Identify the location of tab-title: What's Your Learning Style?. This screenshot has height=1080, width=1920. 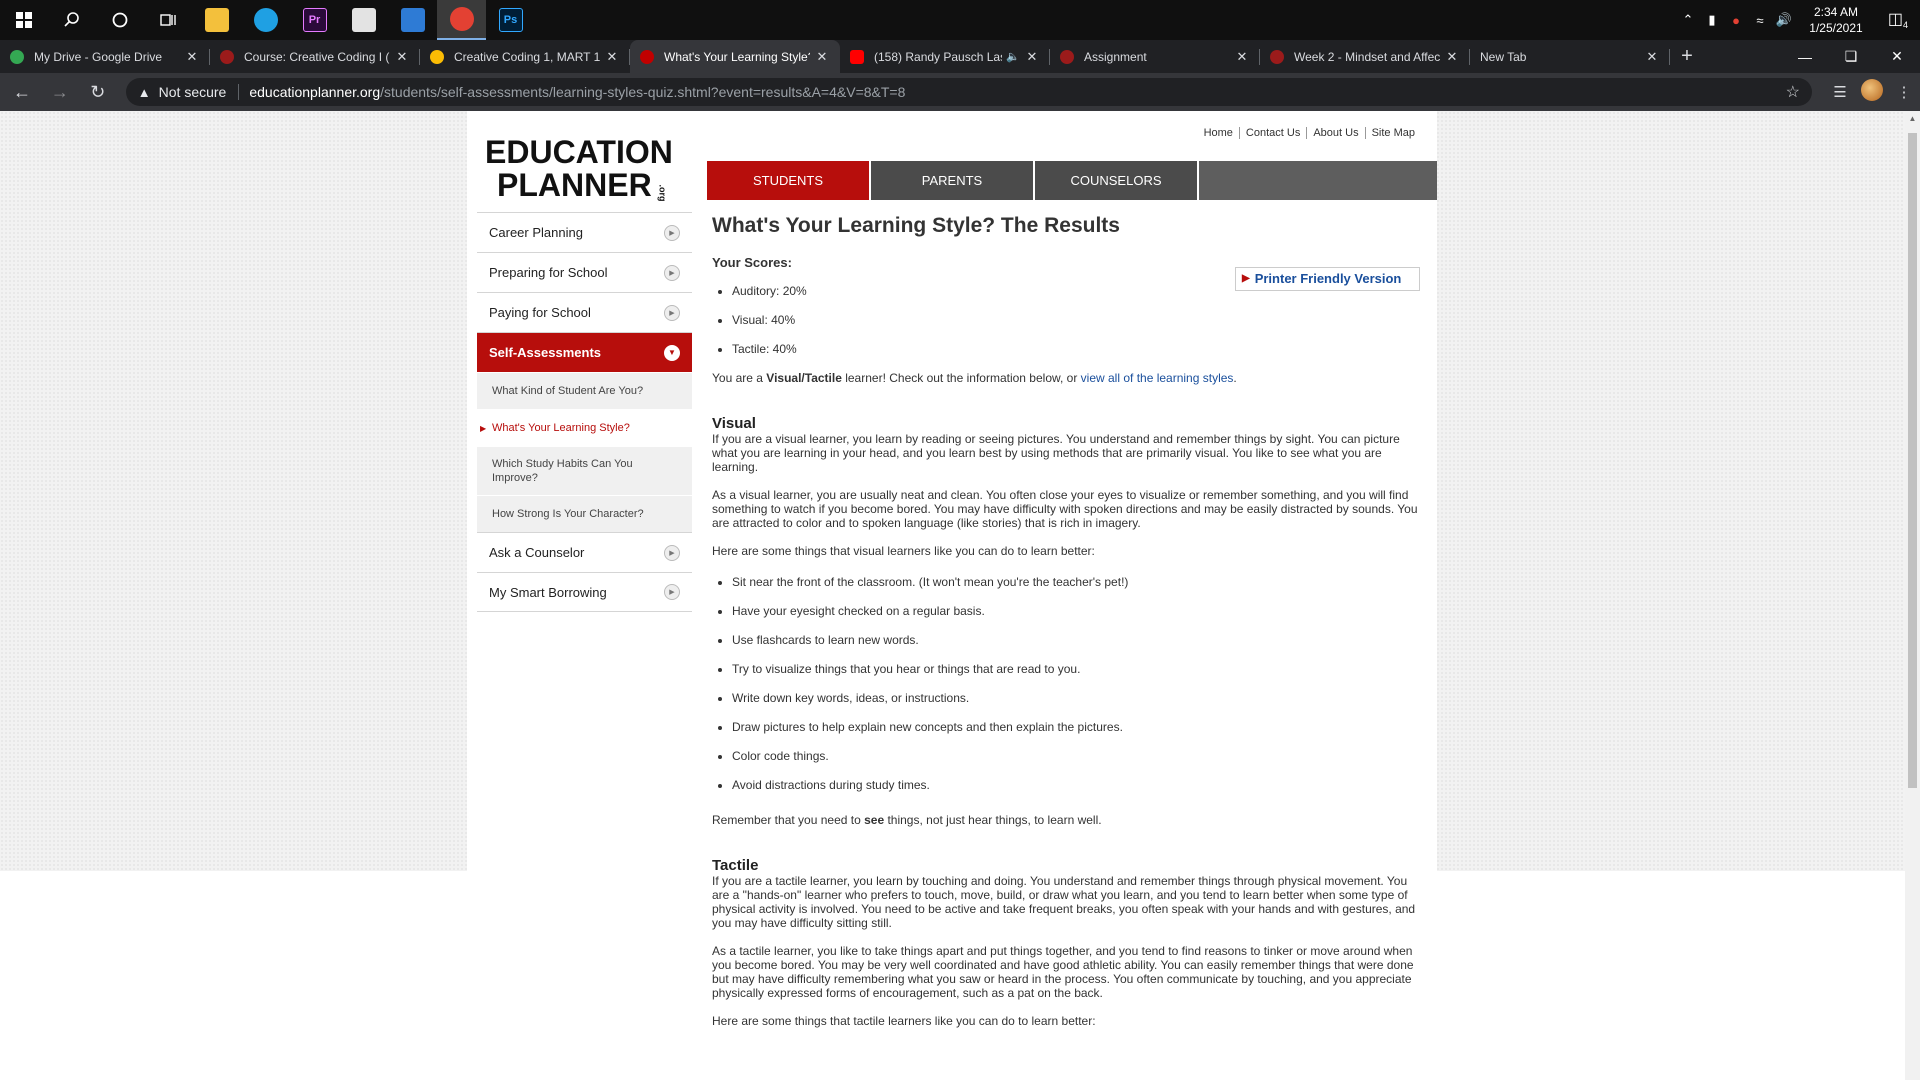
(737, 56).